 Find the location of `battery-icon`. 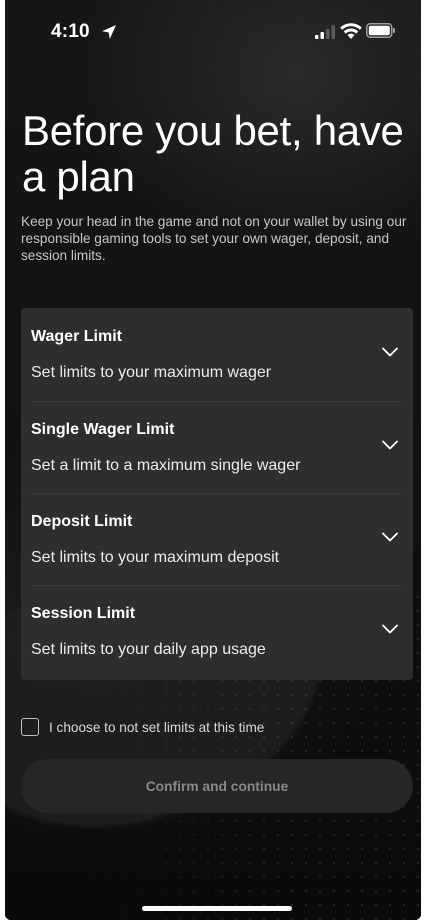

battery-icon is located at coordinates (380, 30).